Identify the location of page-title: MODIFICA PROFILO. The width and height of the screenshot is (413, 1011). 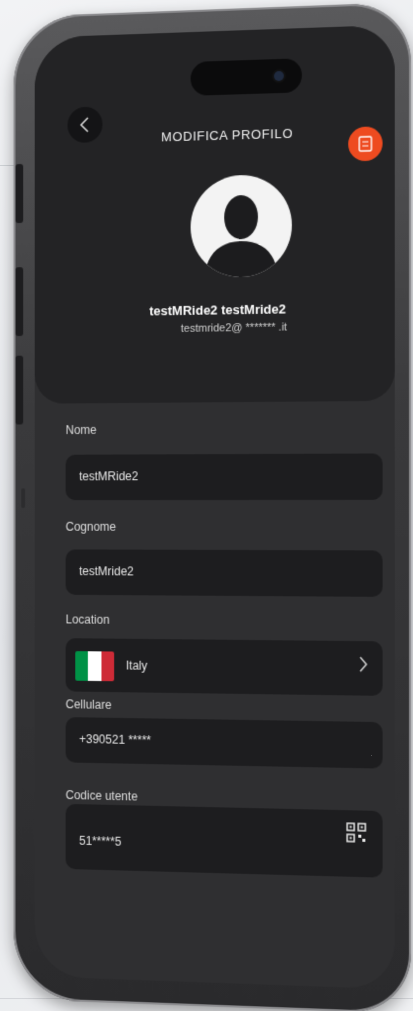
(227, 135).